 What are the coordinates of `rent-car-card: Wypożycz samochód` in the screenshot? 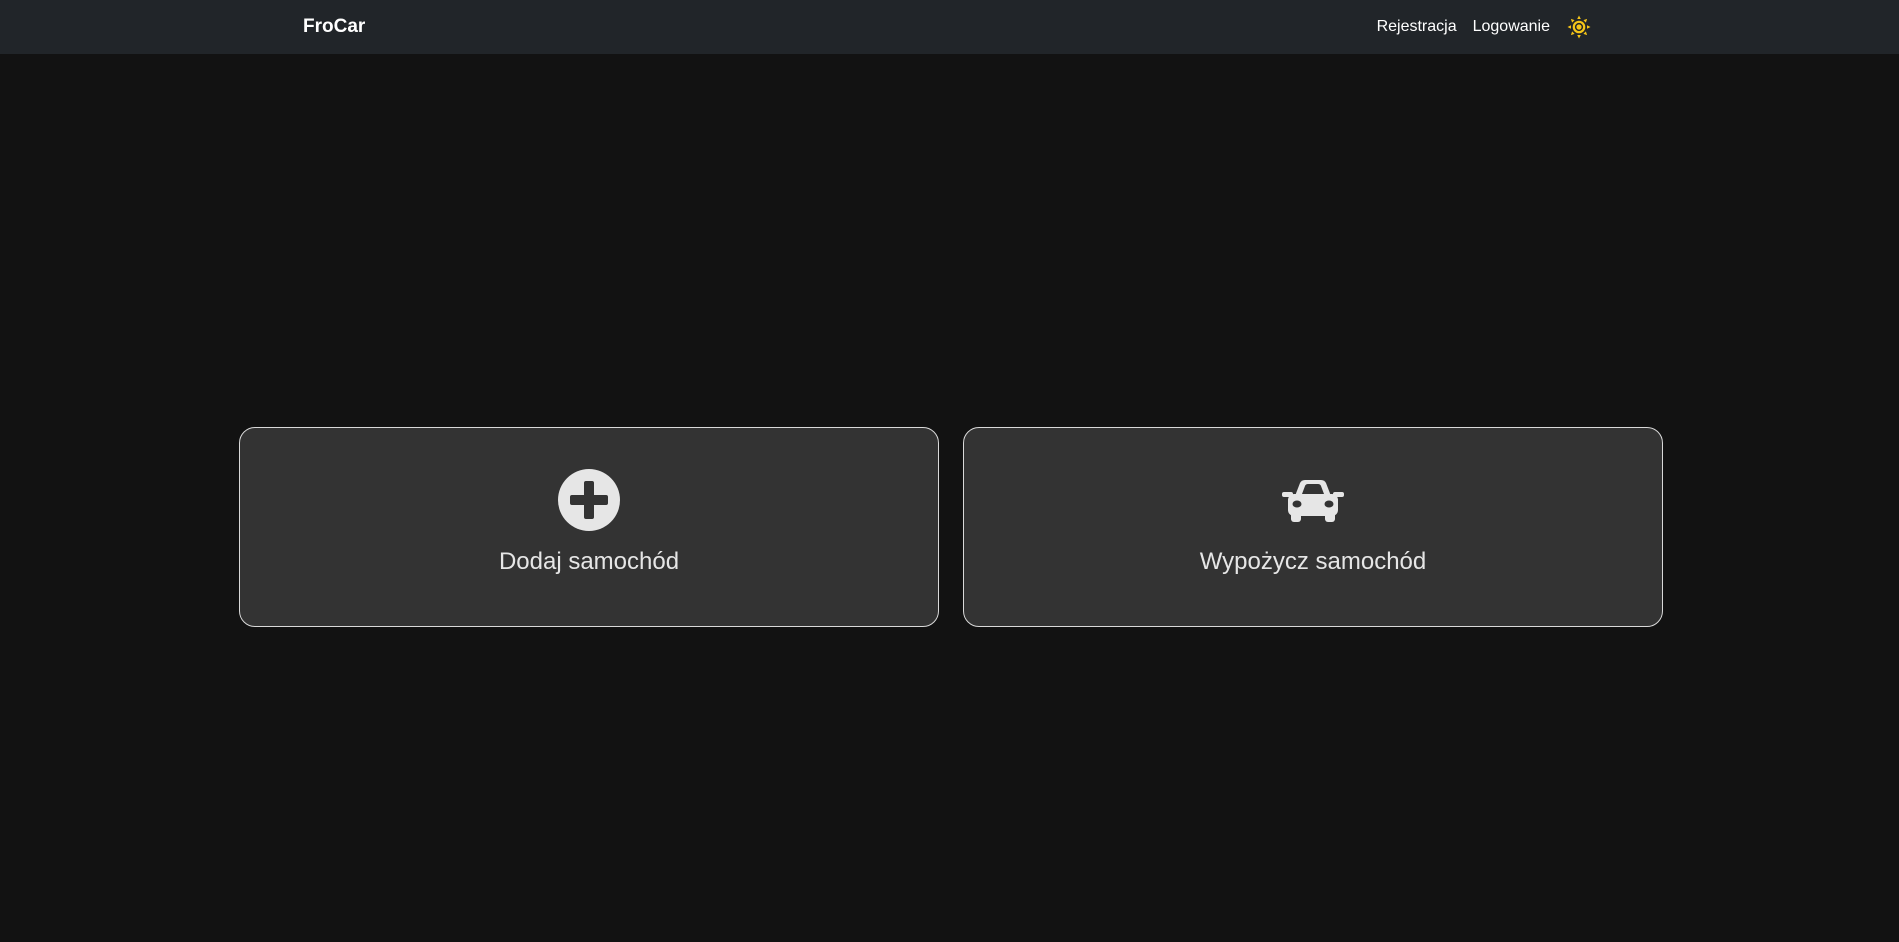 It's located at (1313, 527).